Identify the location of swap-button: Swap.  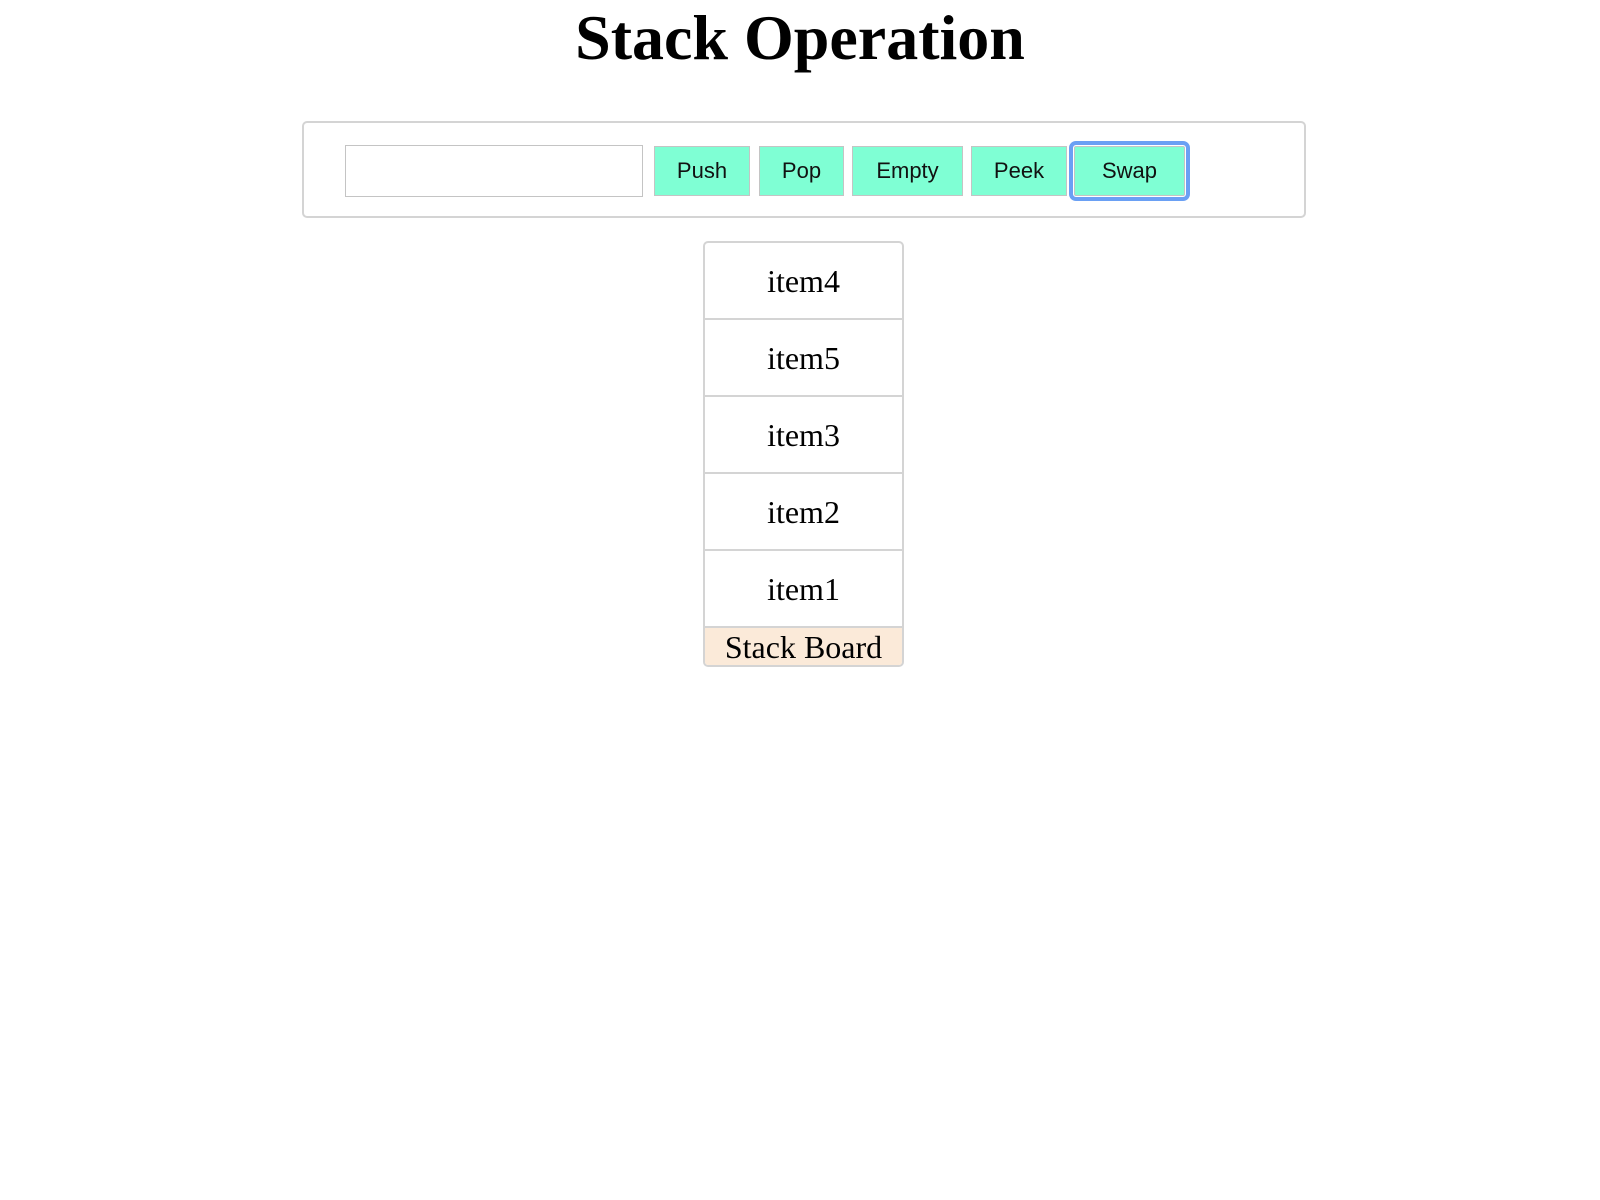
(1129, 171).